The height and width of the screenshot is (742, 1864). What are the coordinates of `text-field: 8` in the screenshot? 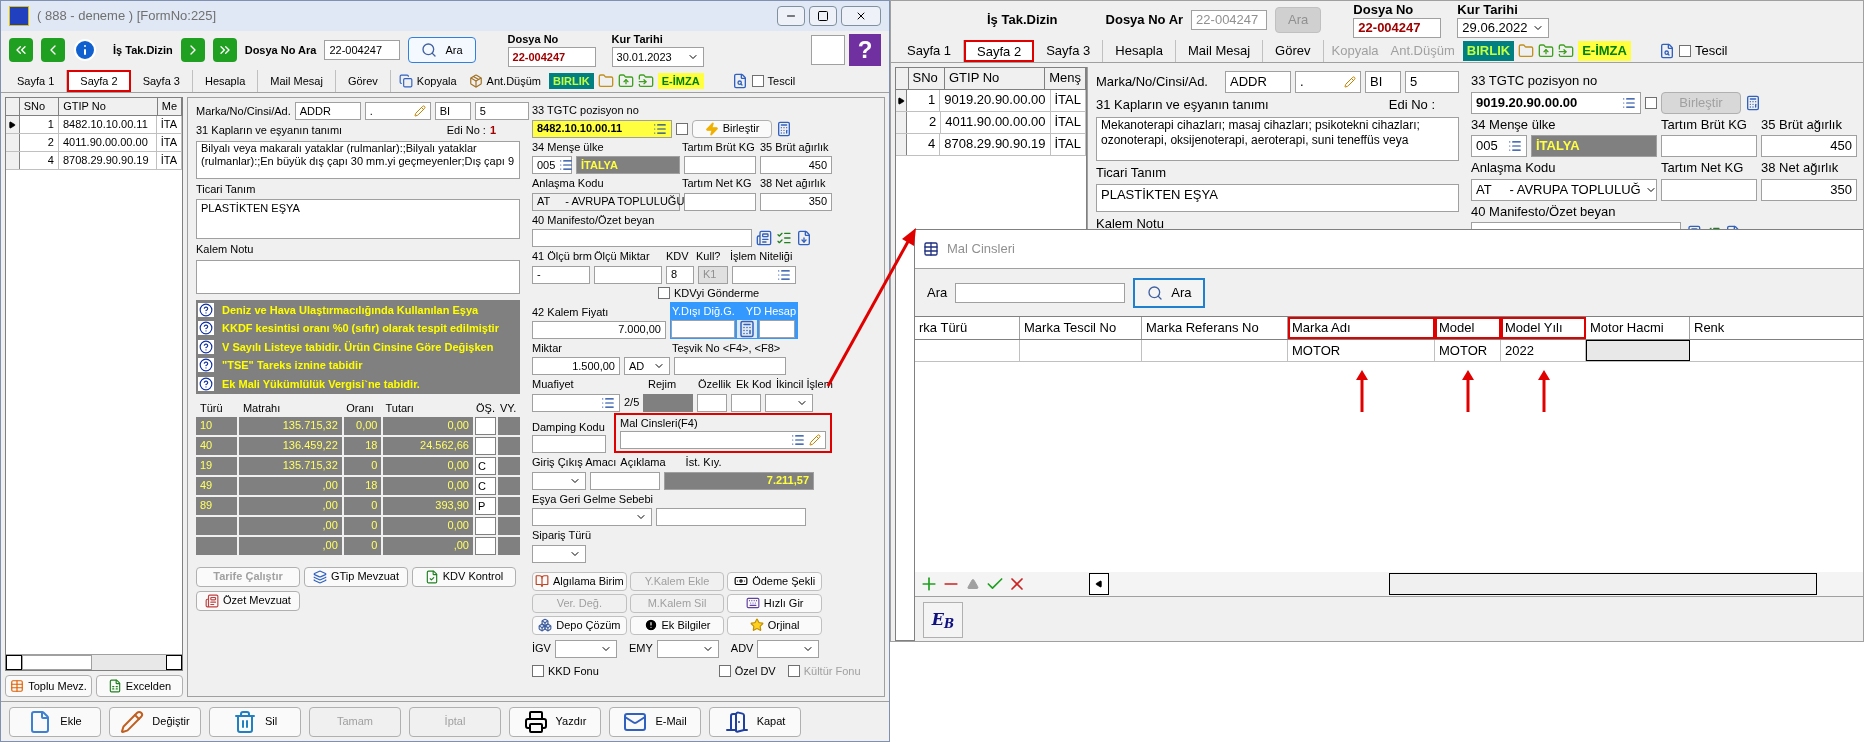 It's located at (680, 274).